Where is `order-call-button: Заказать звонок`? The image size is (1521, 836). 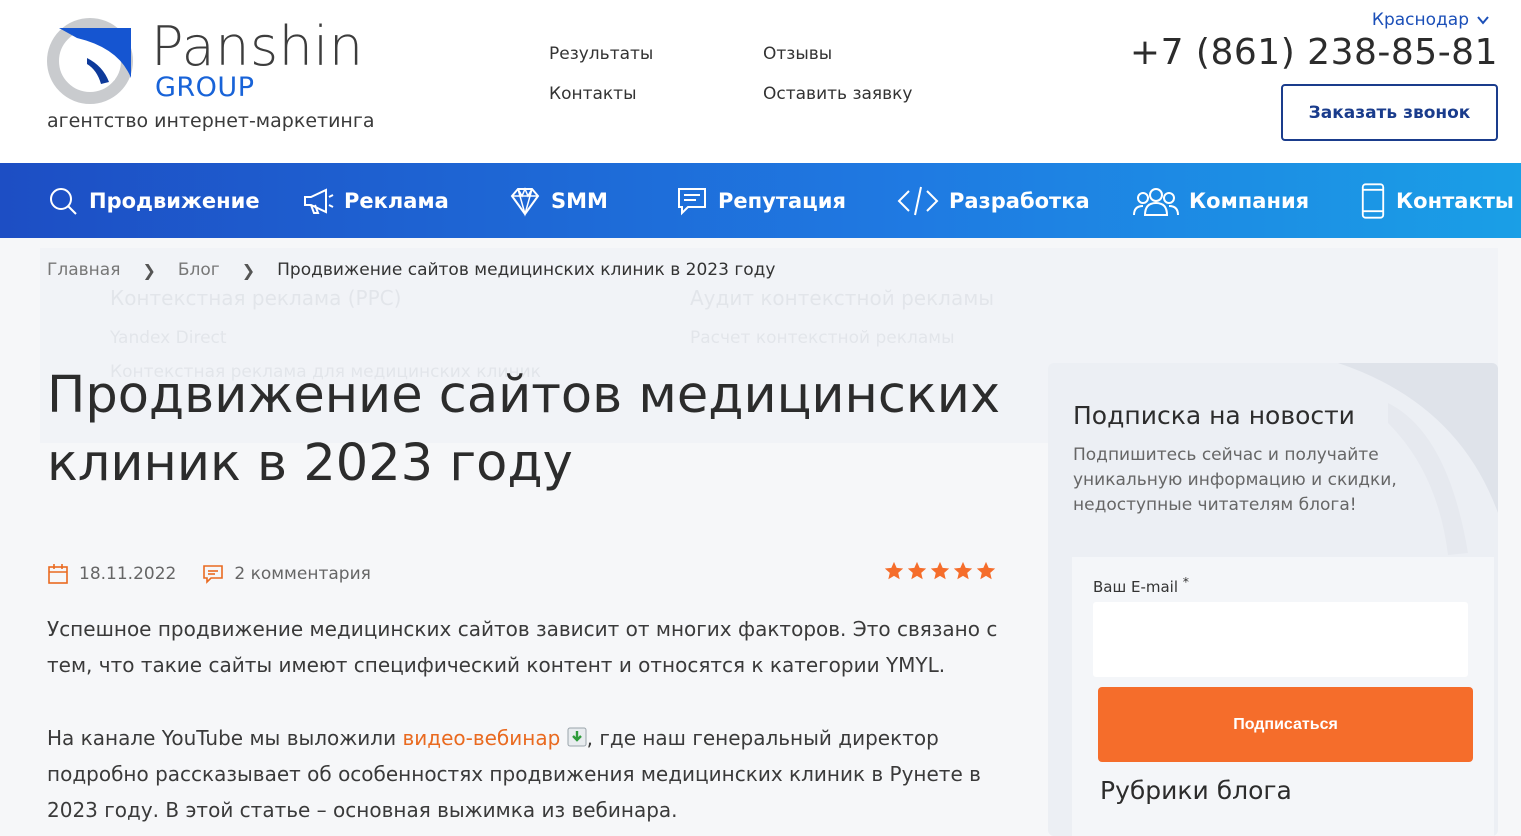
order-call-button: Заказать звонок is located at coordinates (1389, 112).